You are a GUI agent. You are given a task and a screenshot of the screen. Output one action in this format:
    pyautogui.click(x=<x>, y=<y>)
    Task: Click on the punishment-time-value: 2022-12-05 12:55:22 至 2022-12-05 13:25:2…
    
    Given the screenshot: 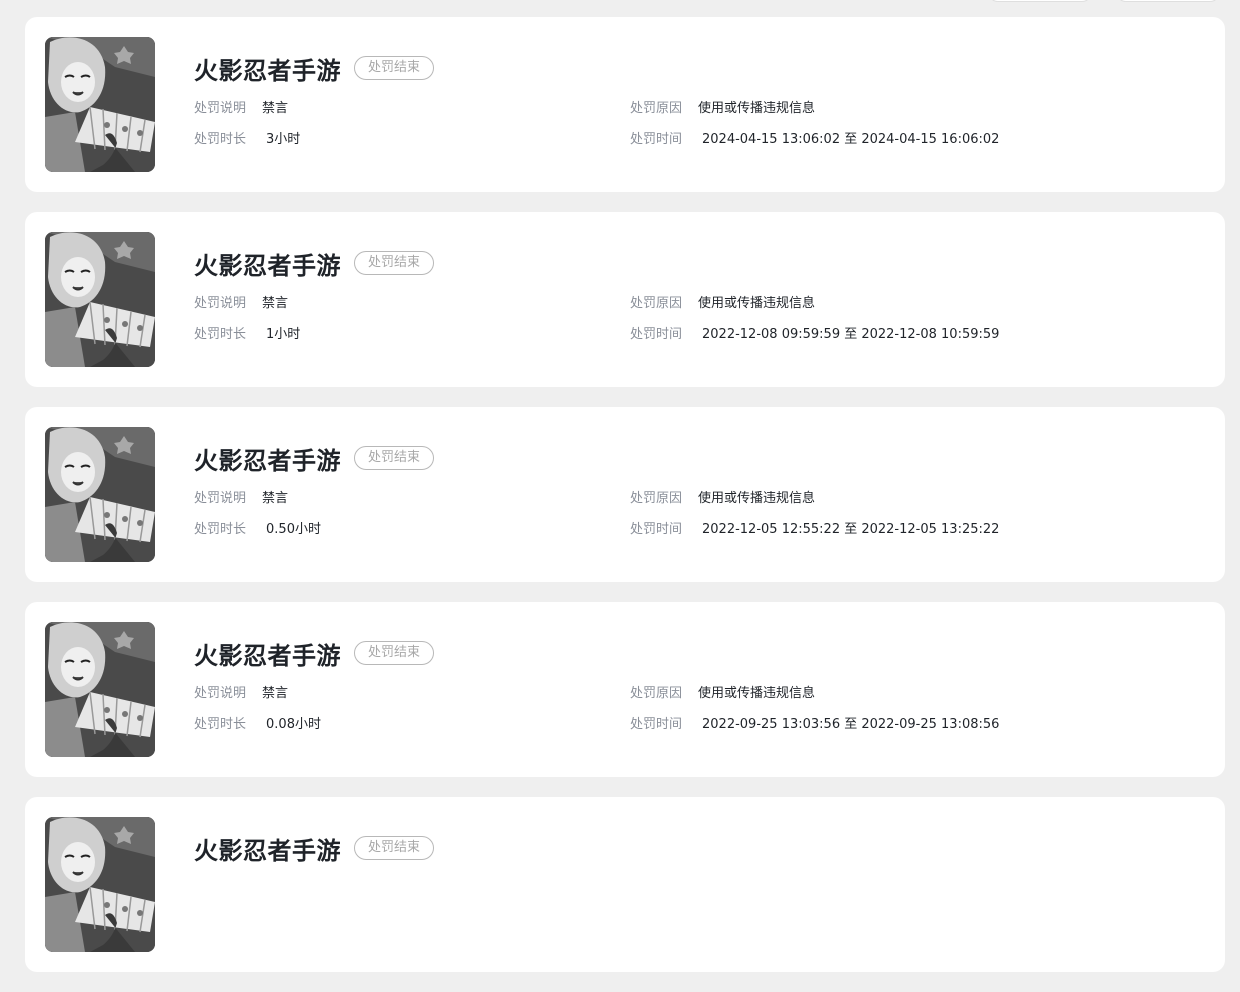 What is the action you would take?
    pyautogui.click(x=851, y=529)
    